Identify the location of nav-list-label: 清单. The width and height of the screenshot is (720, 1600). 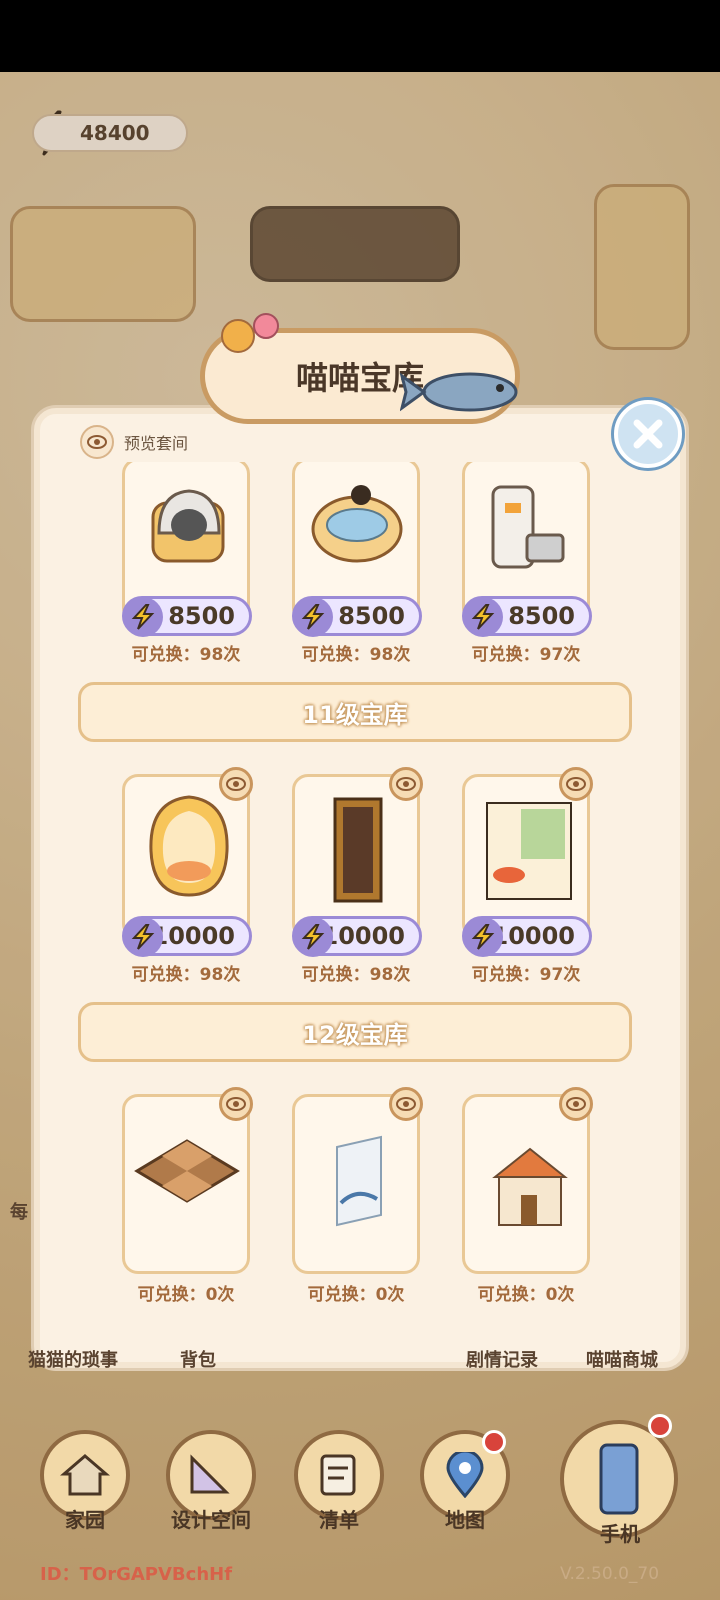
(339, 1520).